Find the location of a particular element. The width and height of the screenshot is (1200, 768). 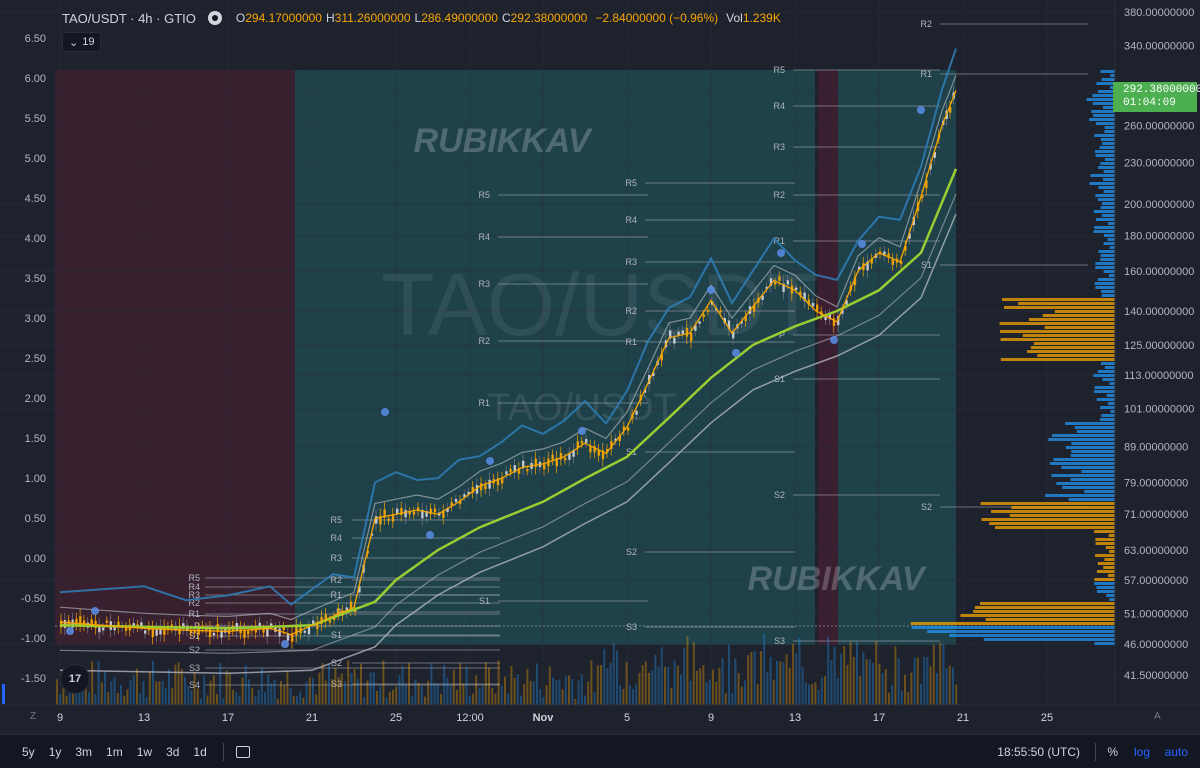

time-axis-panel is located at coordinates (557, 719).